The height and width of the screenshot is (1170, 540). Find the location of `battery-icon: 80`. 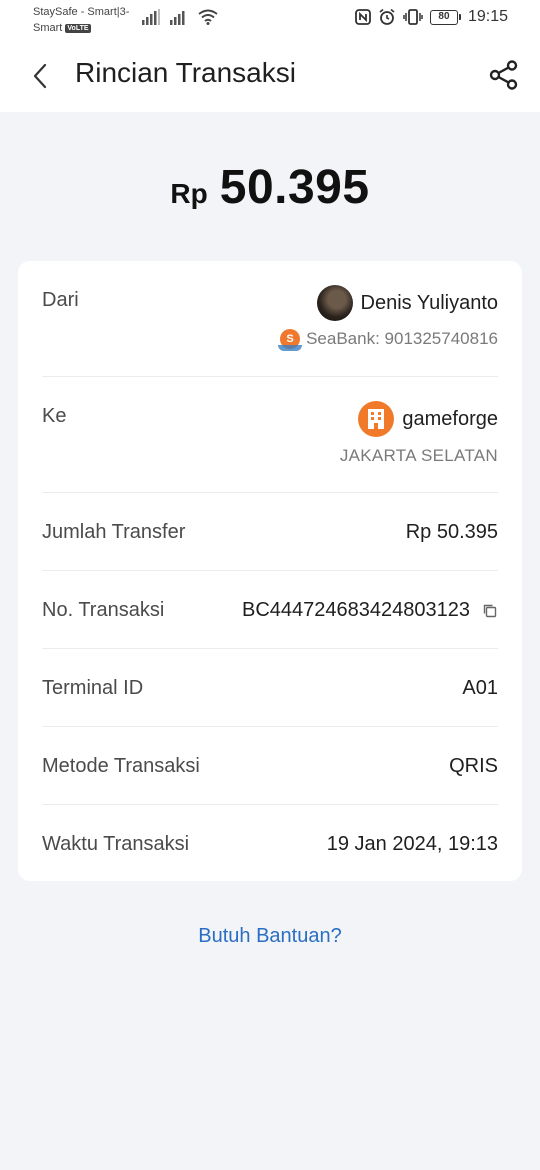

battery-icon: 80 is located at coordinates (445, 17).